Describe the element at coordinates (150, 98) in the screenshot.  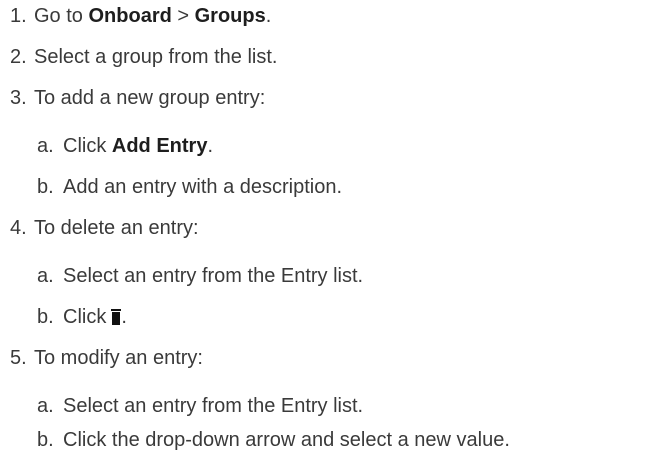
I see `step-text: To add a new group entry:` at that location.